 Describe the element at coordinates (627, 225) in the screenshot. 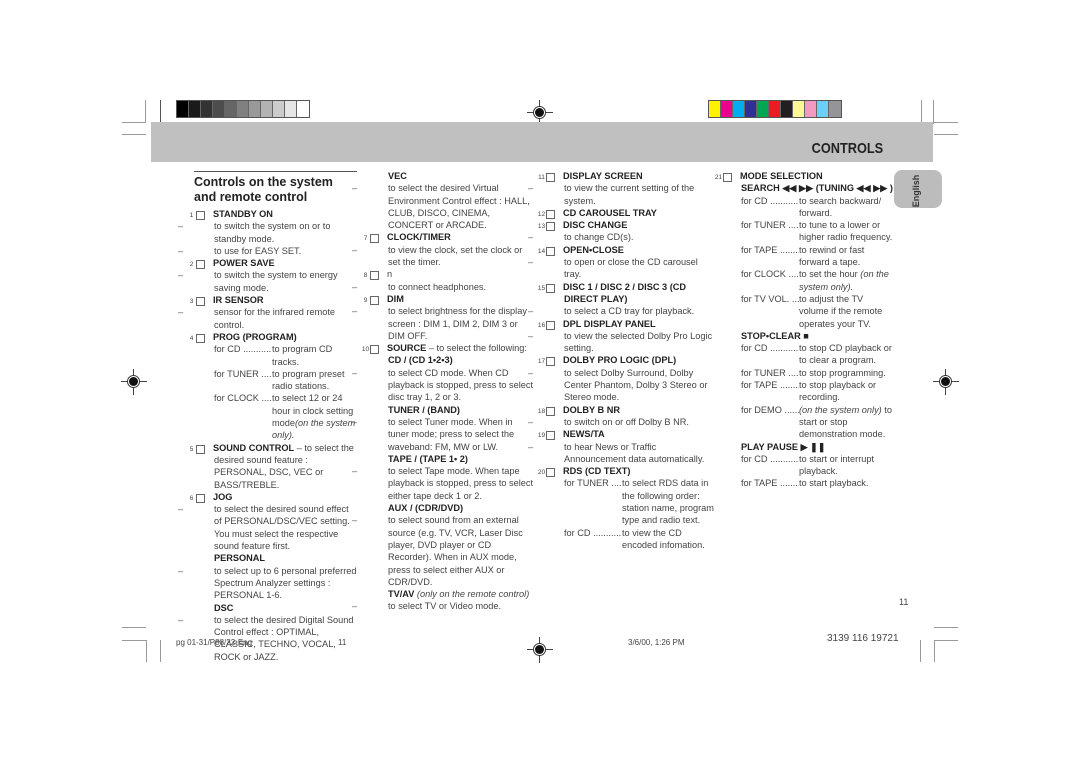

I see `control-item: 13 DISC CHANGE` at that location.